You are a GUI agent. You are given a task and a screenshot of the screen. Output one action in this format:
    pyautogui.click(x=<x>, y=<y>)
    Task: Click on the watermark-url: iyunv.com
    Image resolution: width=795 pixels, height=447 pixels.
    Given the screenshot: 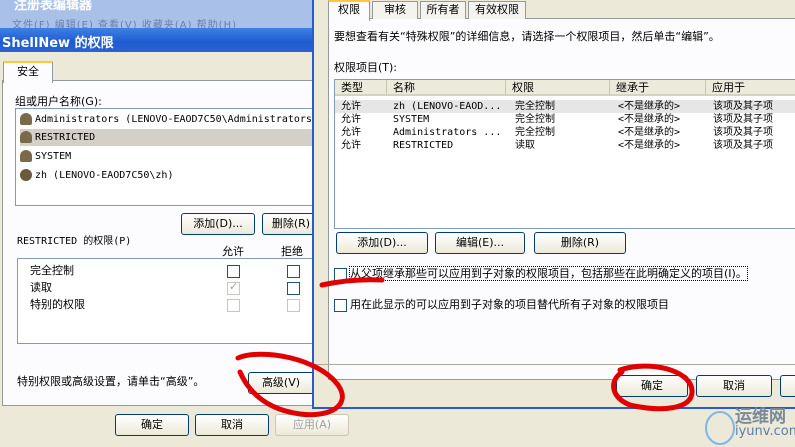 What is the action you would take?
    pyautogui.click(x=765, y=431)
    